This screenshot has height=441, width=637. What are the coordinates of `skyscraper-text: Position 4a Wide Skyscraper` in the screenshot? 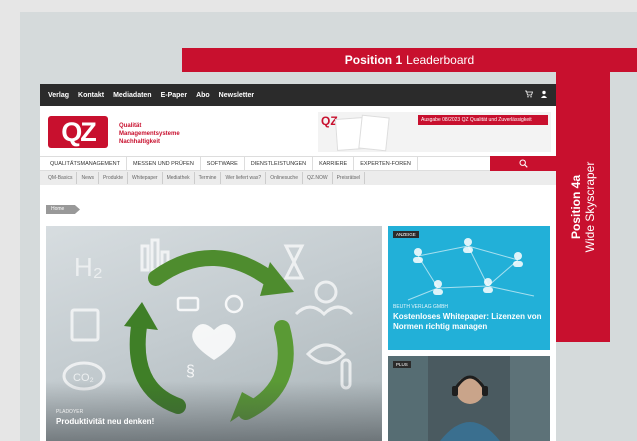 It's located at (583, 207).